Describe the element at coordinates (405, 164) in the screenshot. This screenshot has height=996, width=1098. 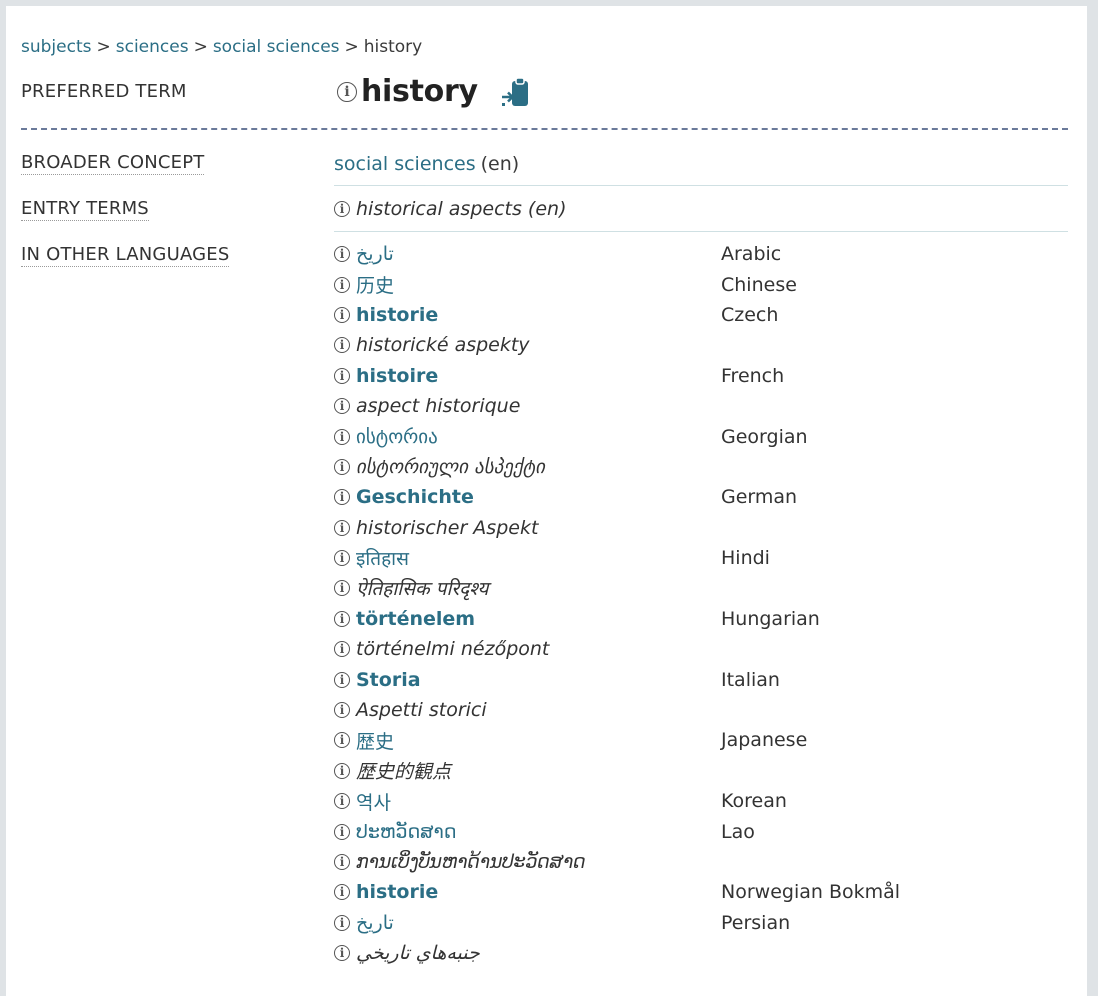
I see `broader-concept-link: social sciences` at that location.